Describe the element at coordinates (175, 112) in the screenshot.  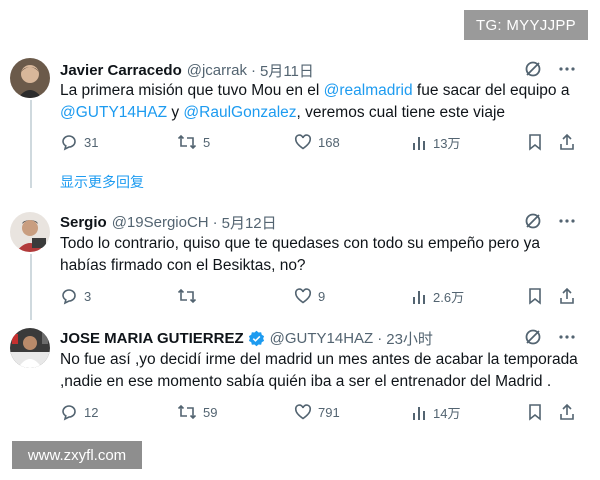
I see `text-part: y` at that location.